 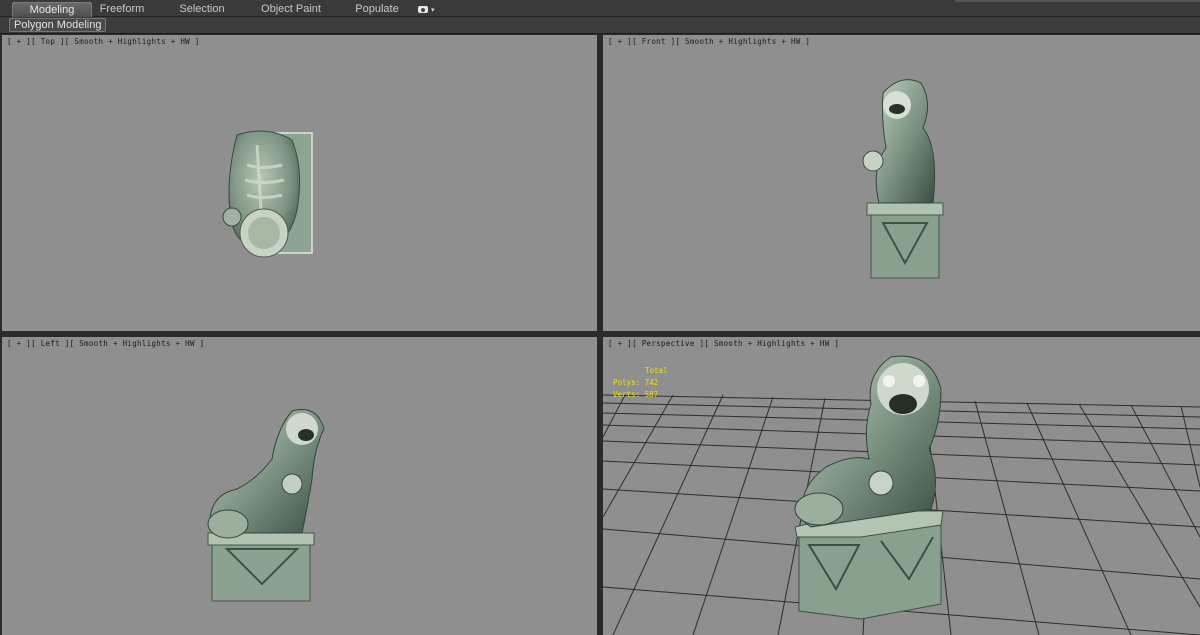 What do you see at coordinates (627, 394) in the screenshot?
I see `stats-verts-label: Verts:` at bounding box center [627, 394].